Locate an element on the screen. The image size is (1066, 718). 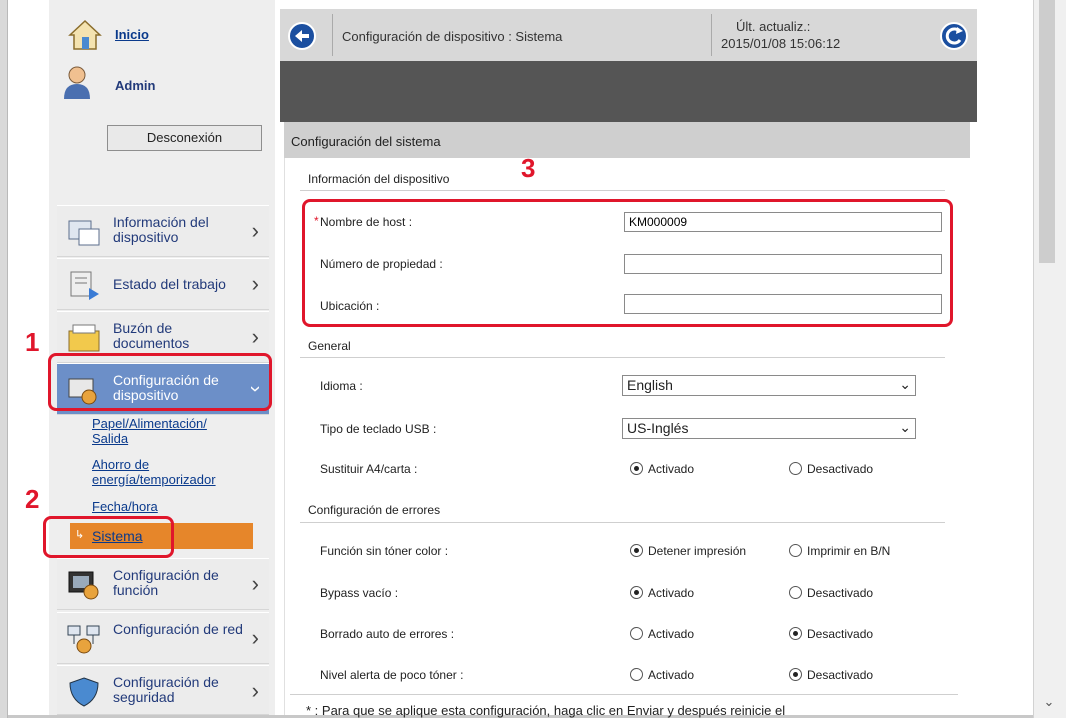
page-title: Configuración de dispositivo : Sistema is located at coordinates (452, 36).